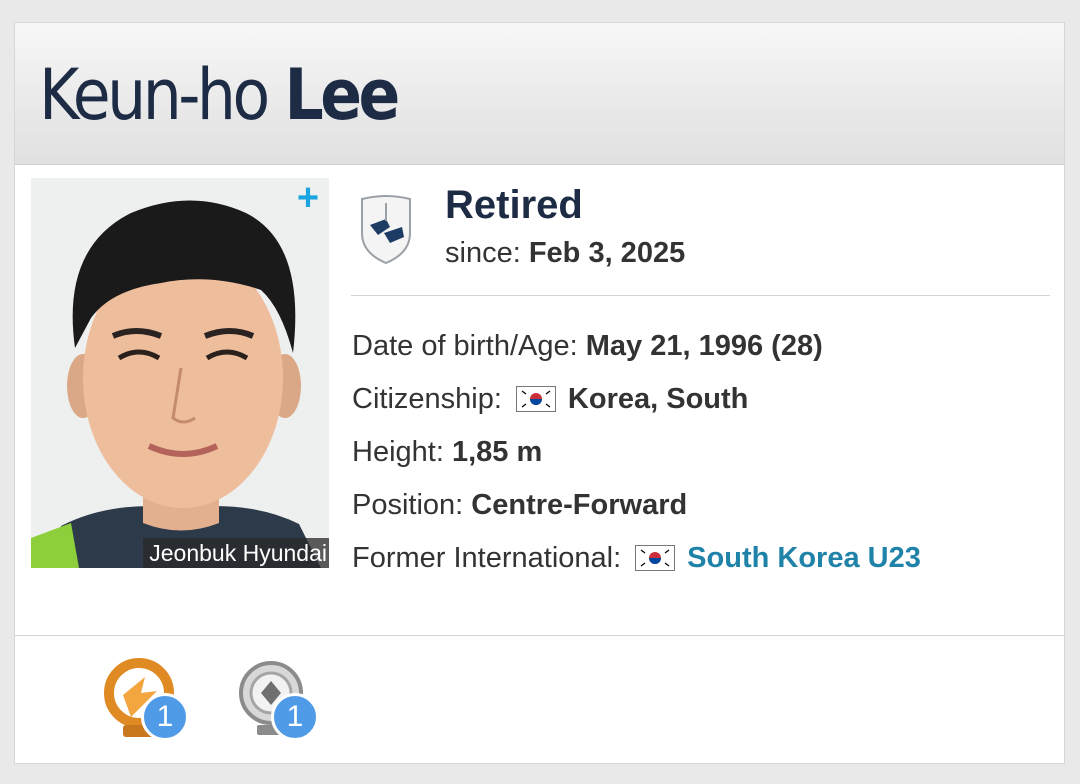  Describe the element at coordinates (154, 95) in the screenshot. I see `player-first-name: Keun-ho` at that location.